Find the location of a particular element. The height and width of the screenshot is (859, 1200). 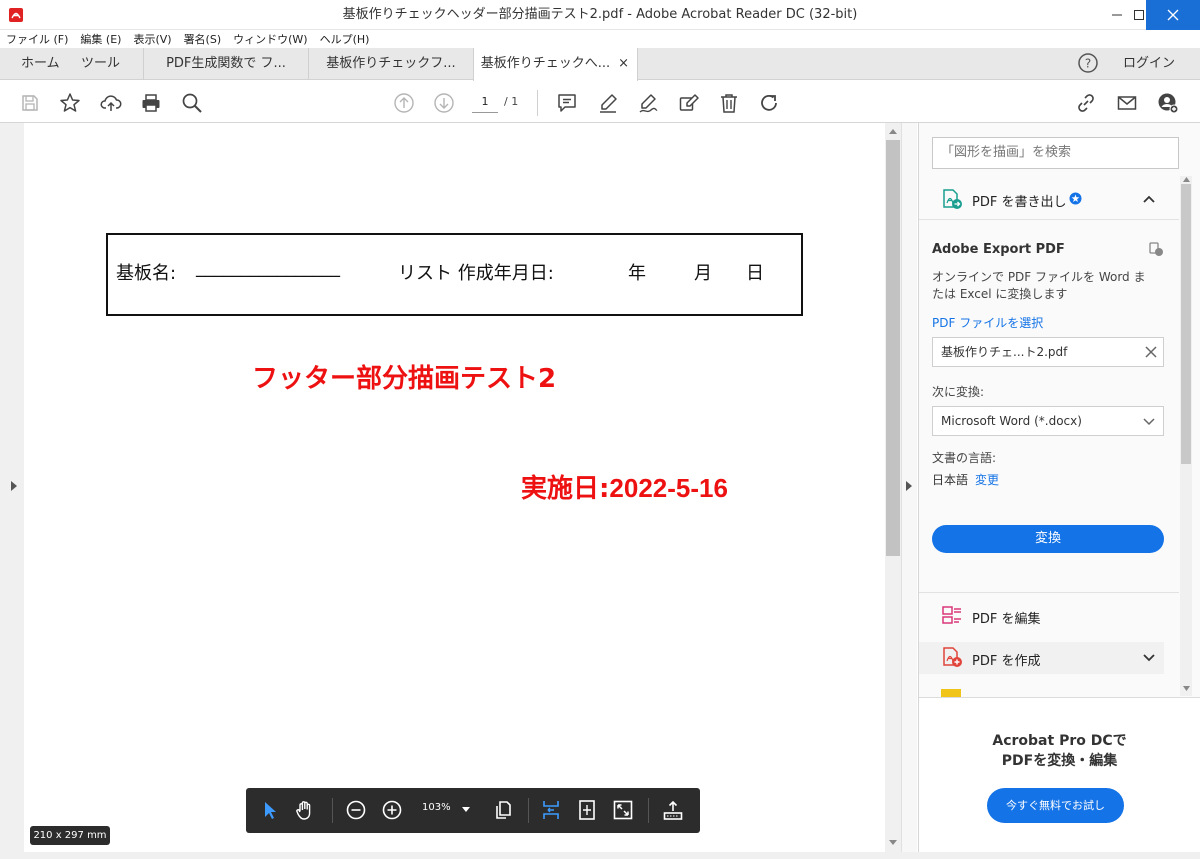

fit-page-button is located at coordinates (587, 810).